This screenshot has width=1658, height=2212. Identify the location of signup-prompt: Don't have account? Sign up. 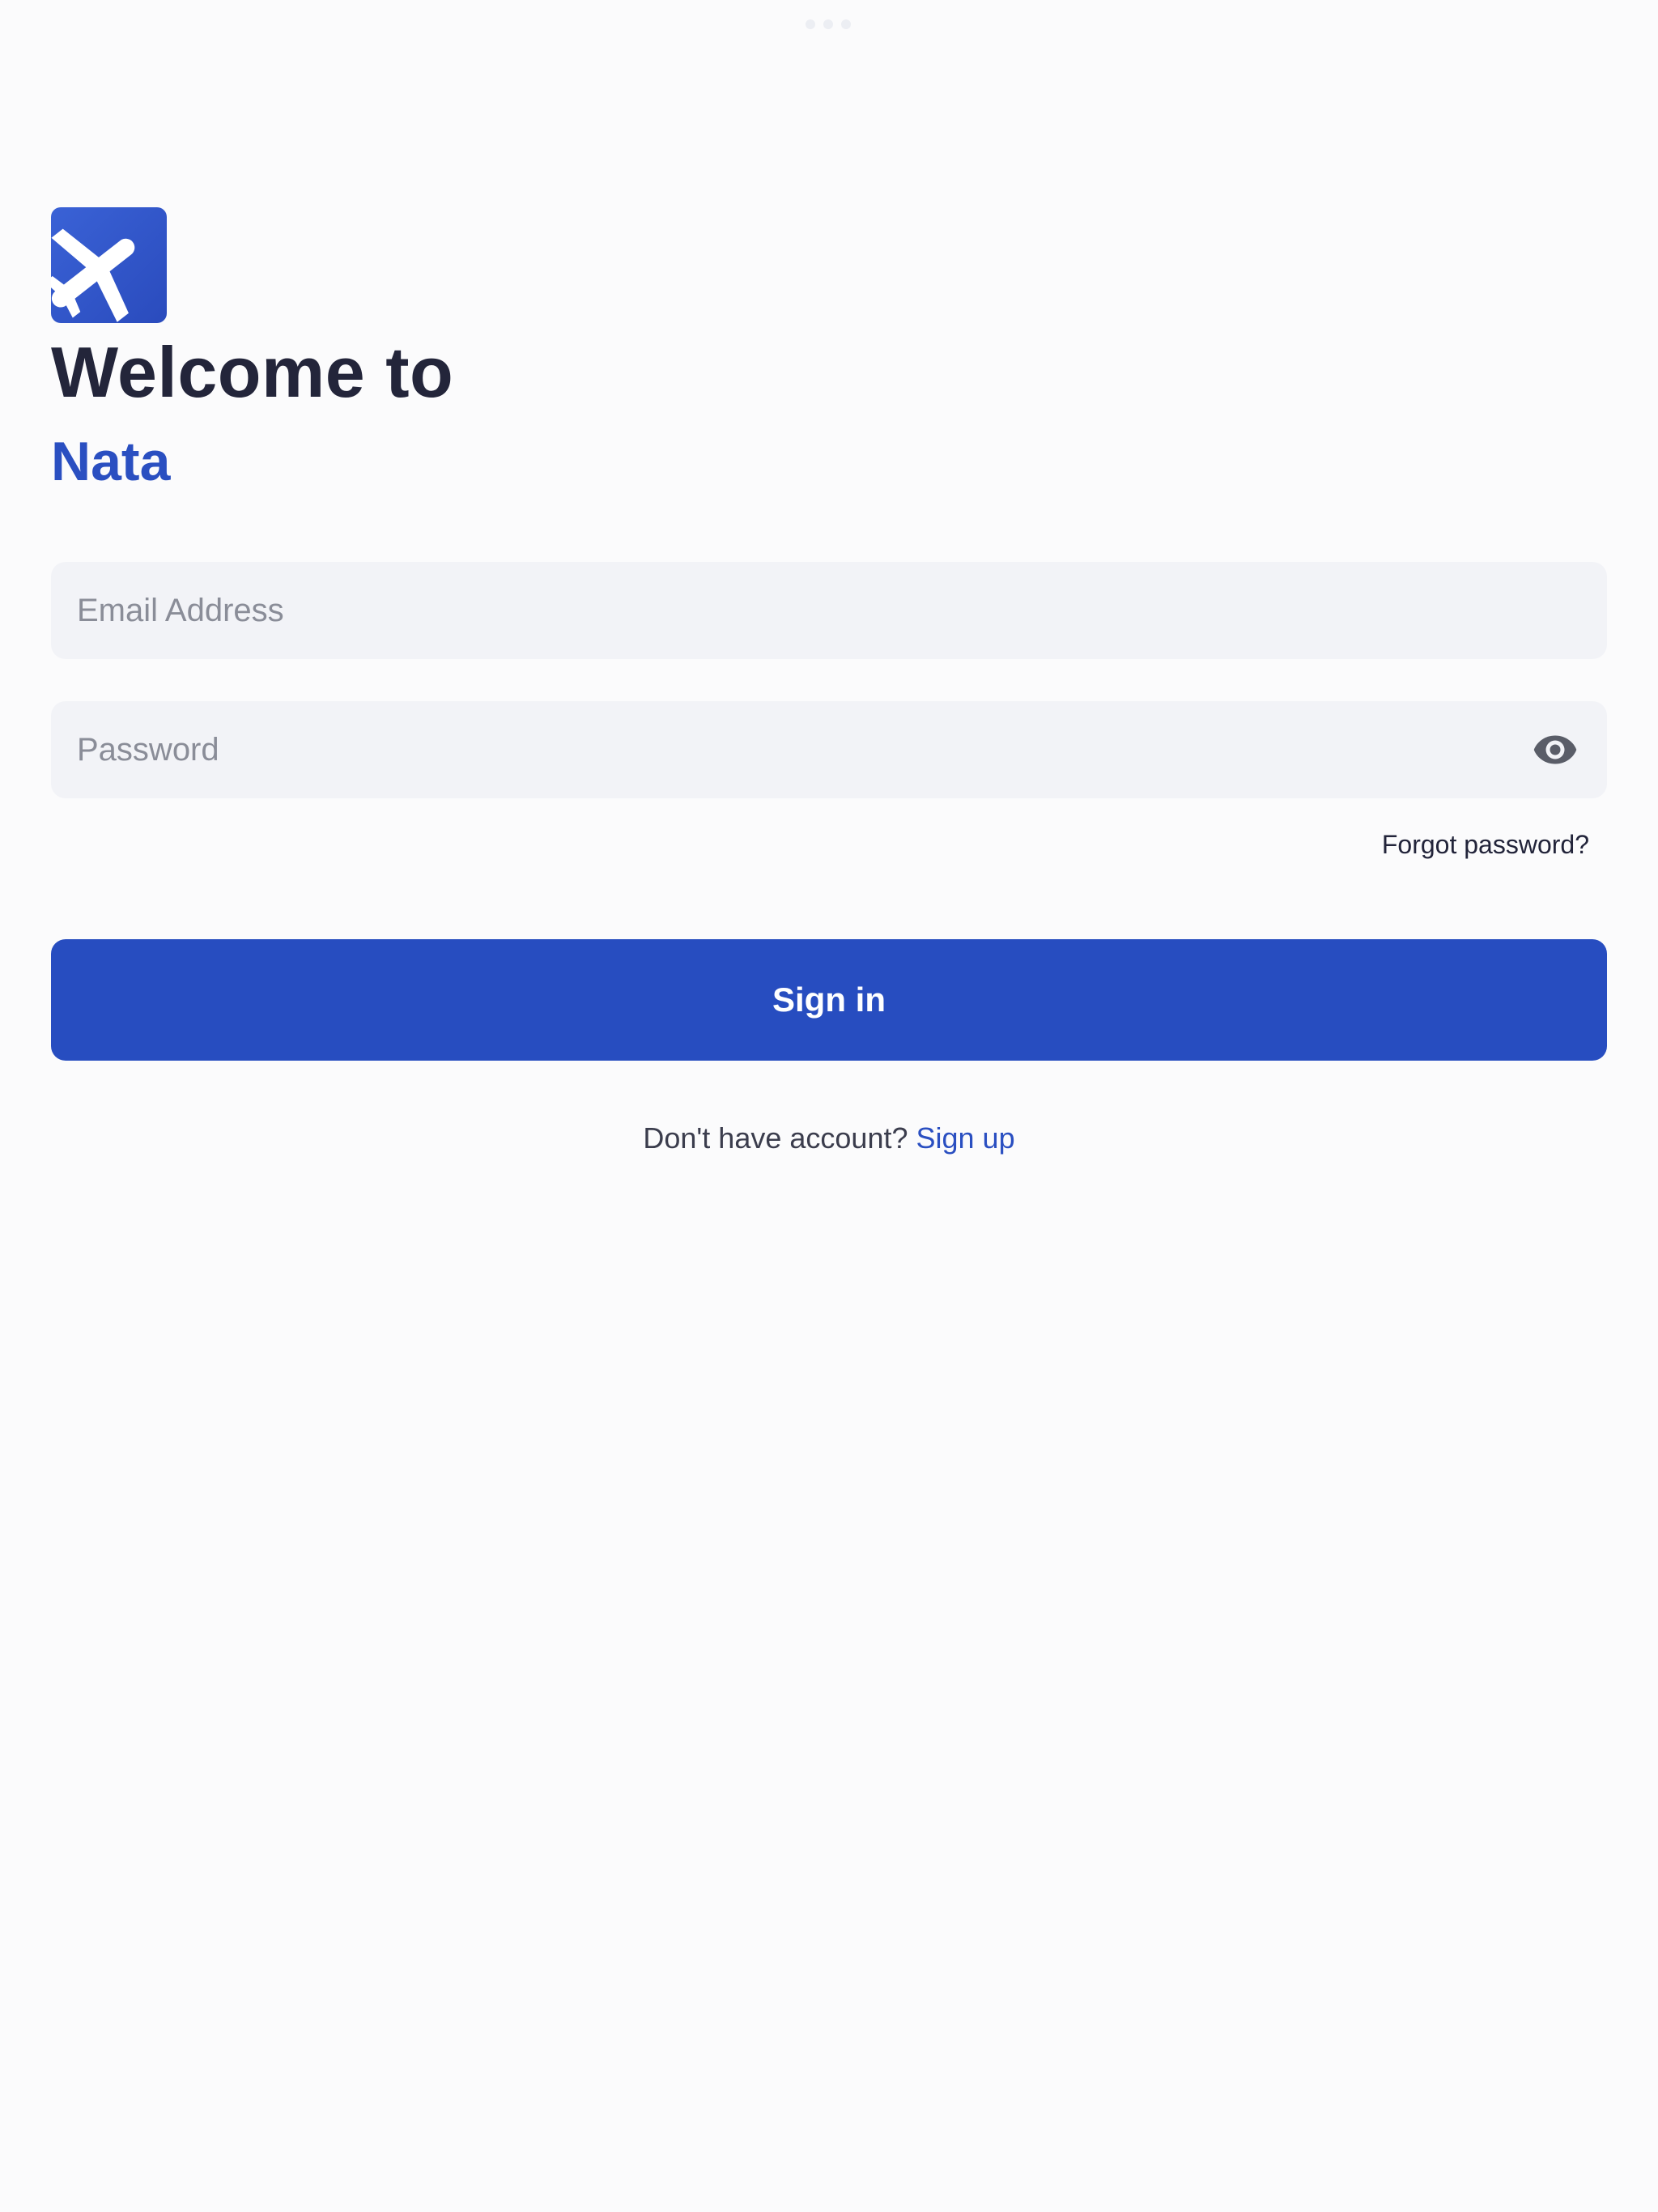
(829, 1138).